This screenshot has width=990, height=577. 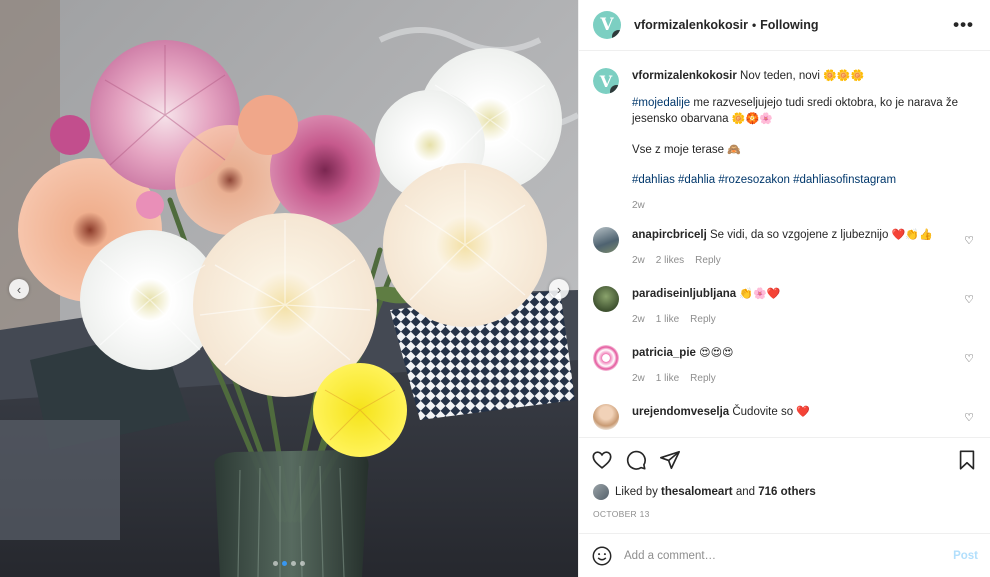 What do you see at coordinates (606, 81) in the screenshot?
I see `caption-author-avatar: V` at bounding box center [606, 81].